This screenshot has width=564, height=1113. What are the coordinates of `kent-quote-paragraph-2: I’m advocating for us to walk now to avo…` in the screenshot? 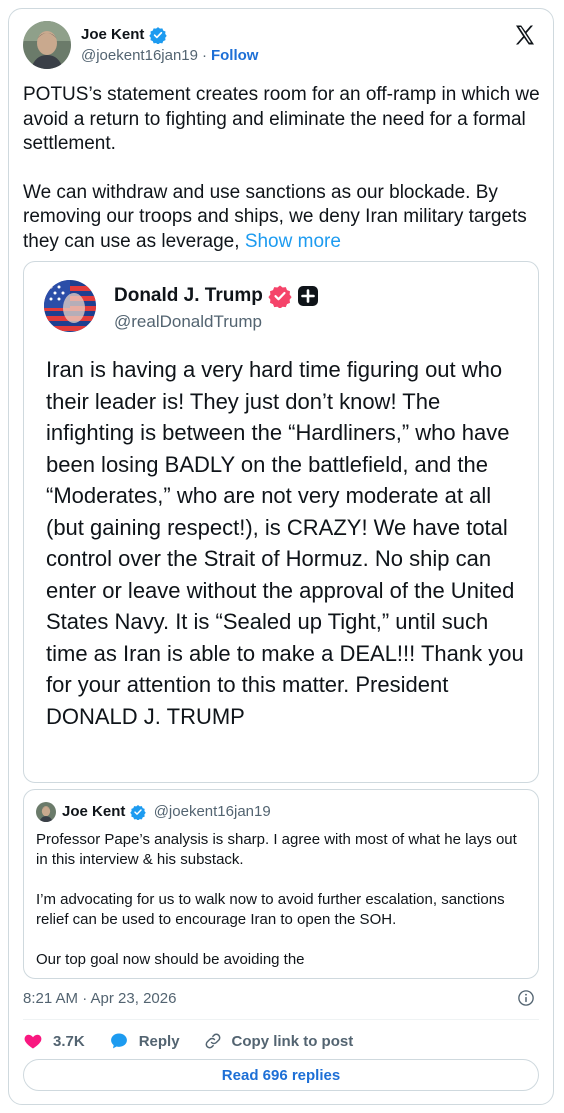 It's located at (270, 909).